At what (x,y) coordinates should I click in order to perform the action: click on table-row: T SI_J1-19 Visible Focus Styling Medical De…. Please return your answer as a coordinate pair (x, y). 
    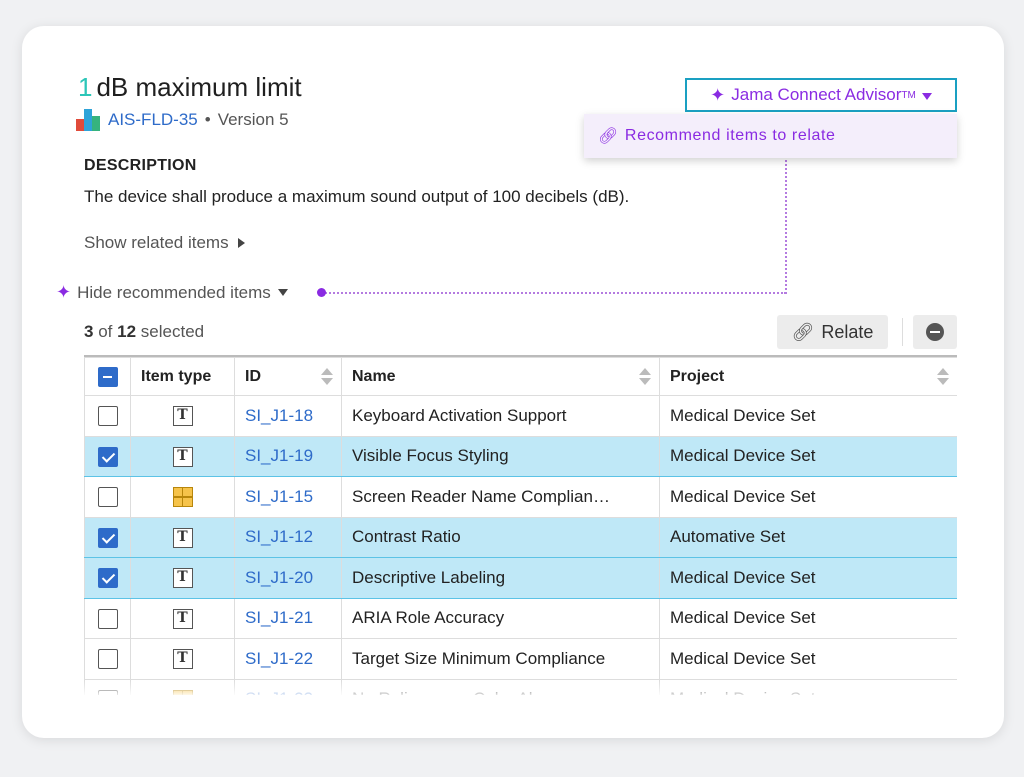
    Looking at the image, I should click on (520, 456).